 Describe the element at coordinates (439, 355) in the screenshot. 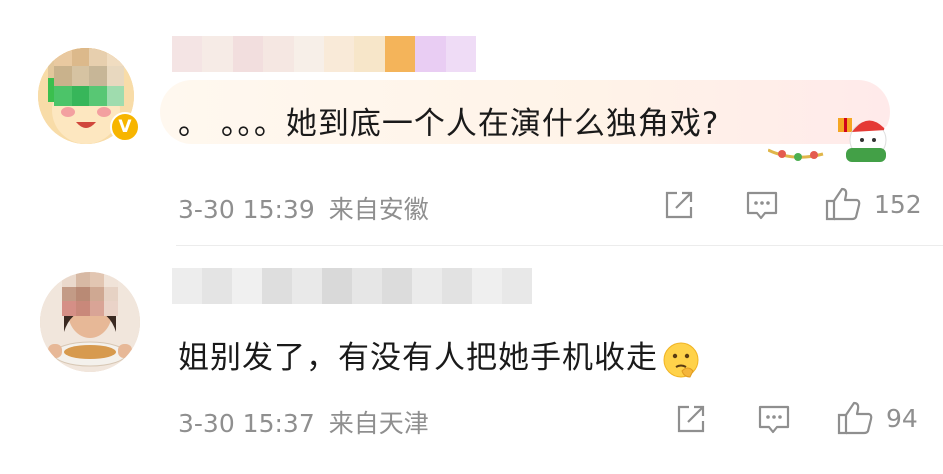

I see `comment-text: 姐别发了，有没有人把她手机收走` at that location.